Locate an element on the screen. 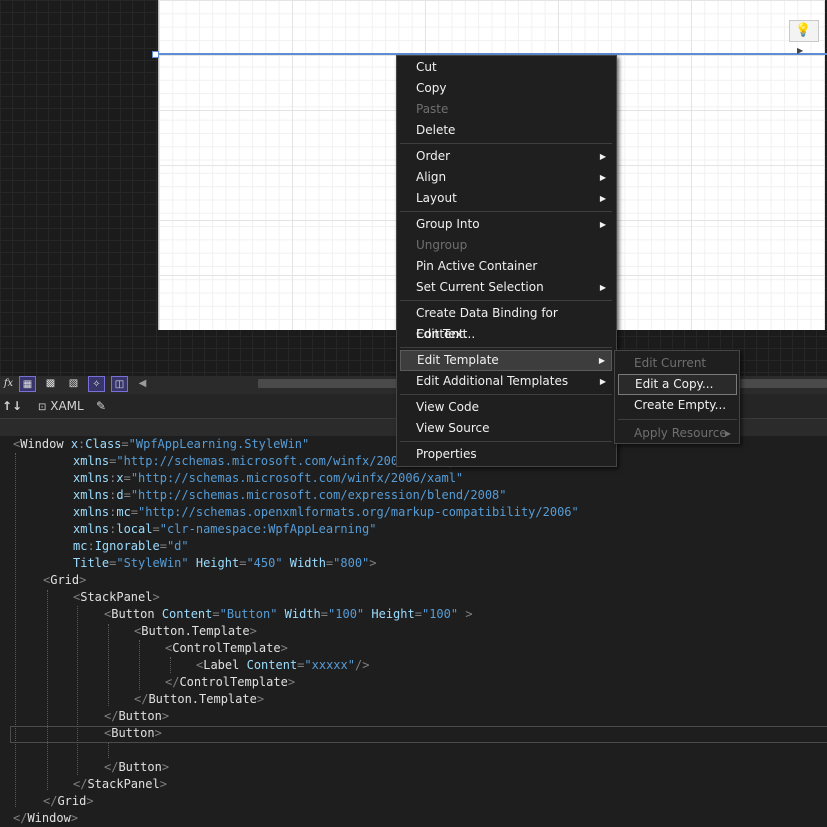  menu-item-cut: Cut is located at coordinates (506, 67).